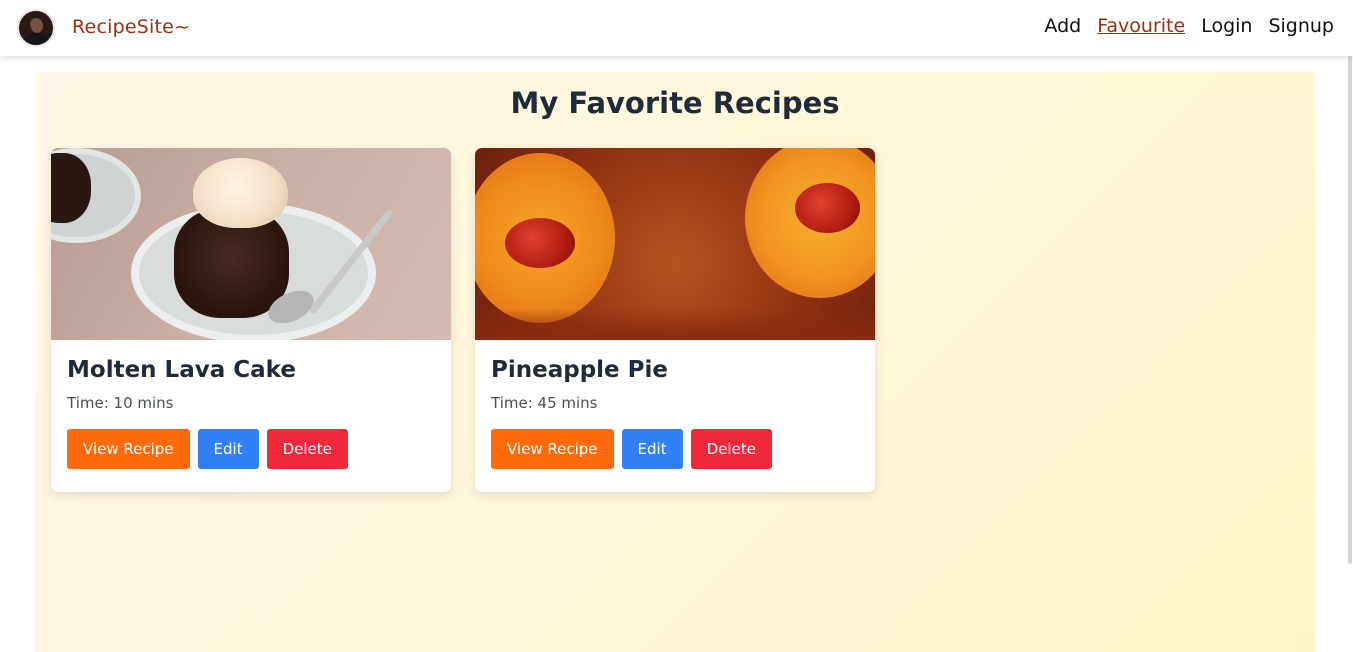  I want to click on recipe-time: Time: 10 mins, so click(120, 403).